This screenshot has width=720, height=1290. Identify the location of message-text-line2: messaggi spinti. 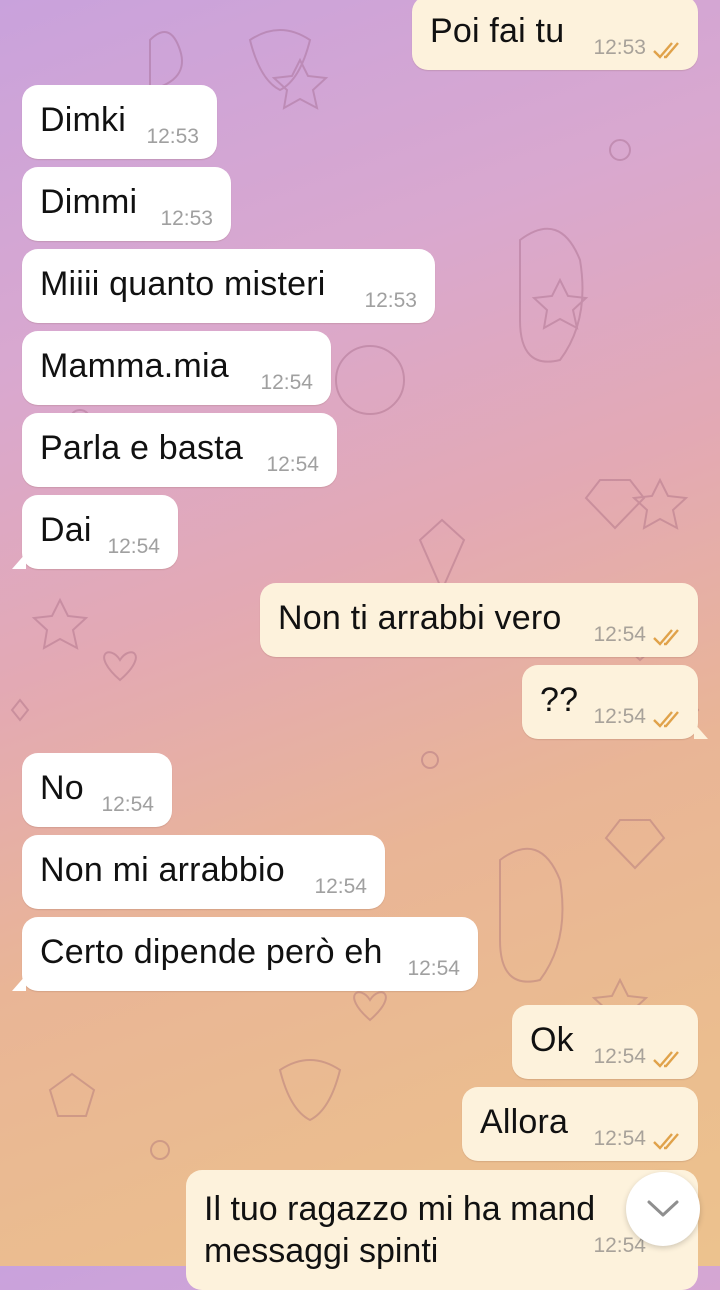
(321, 1251).